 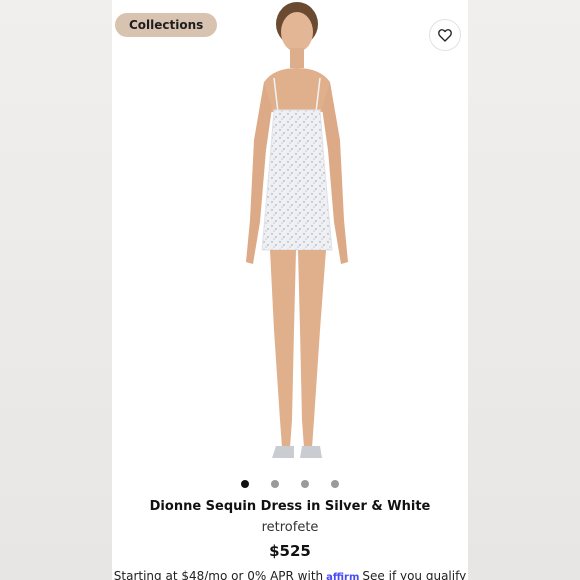 What do you see at coordinates (343, 576) in the screenshot?
I see `affirm-logo: affirm` at bounding box center [343, 576].